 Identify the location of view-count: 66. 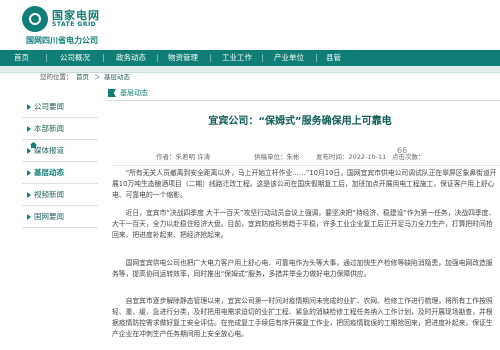
(402, 150).